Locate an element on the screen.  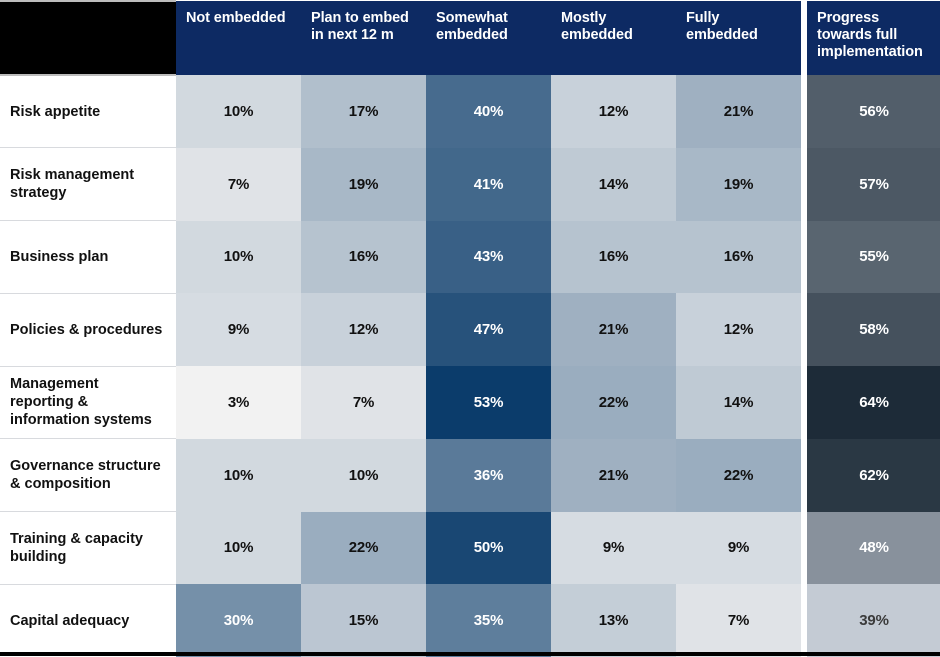
progress-cell: 56% is located at coordinates (873, 111).